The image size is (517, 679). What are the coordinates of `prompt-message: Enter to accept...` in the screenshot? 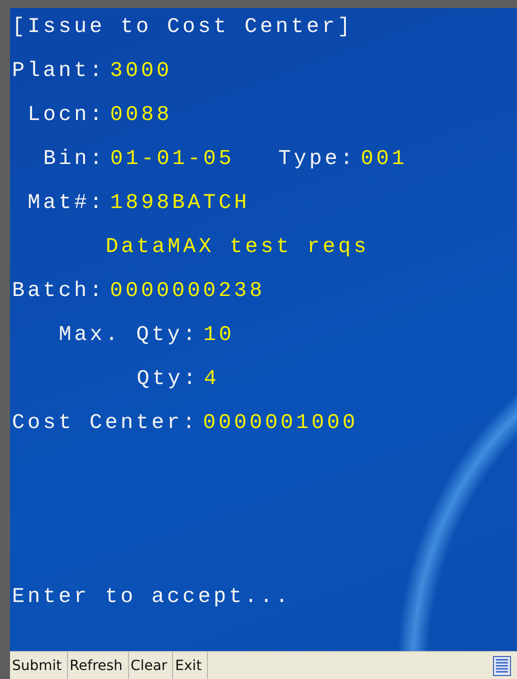 It's located at (152, 597).